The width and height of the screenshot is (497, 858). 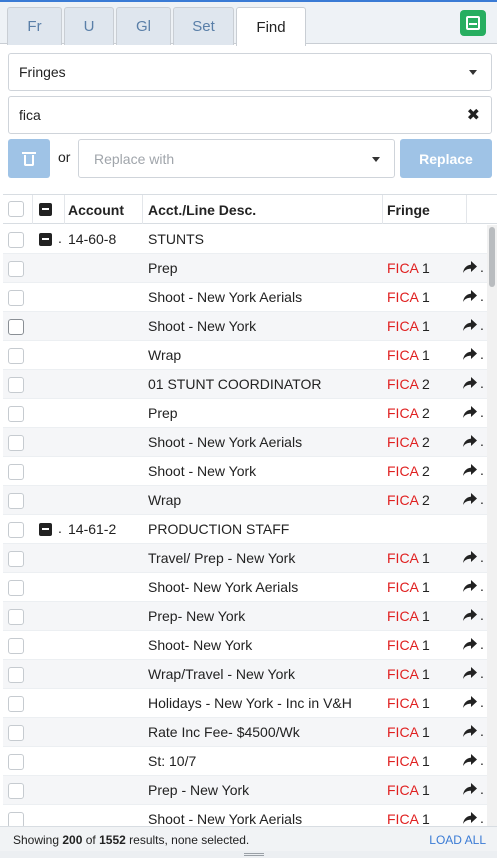 I want to click on table-row: Prep - New York FICA 1., so click(x=245, y=790).